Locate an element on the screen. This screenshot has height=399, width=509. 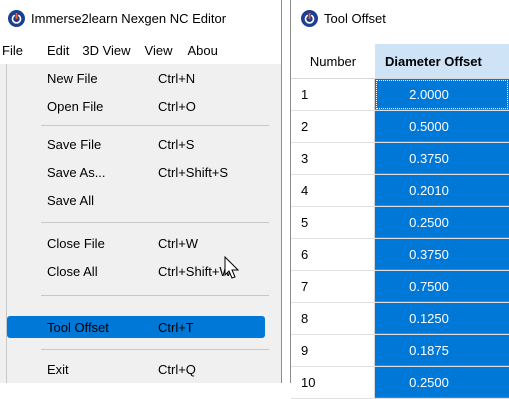
menu-item-shortcut: Ctrl+Shift+S is located at coordinates (193, 172).